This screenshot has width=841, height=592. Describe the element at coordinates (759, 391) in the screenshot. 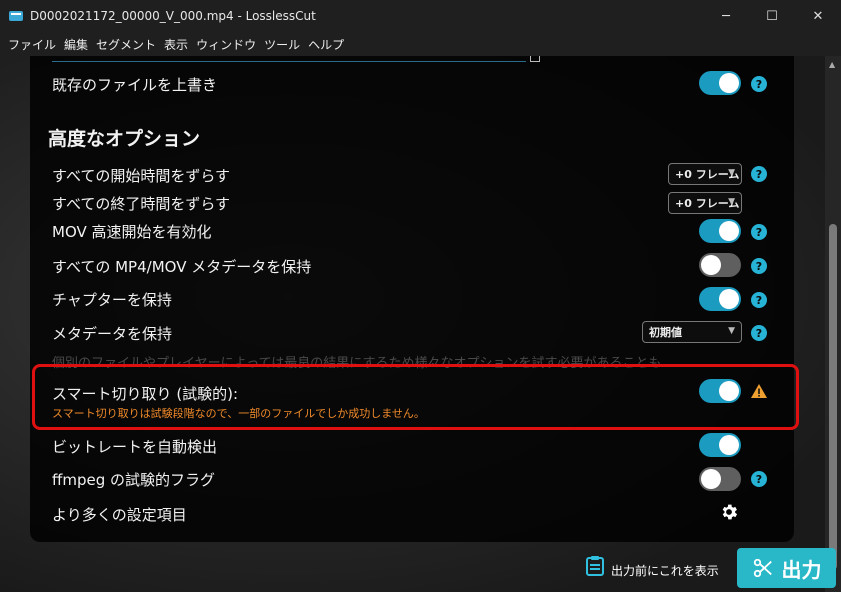

I see `warning-icon` at that location.